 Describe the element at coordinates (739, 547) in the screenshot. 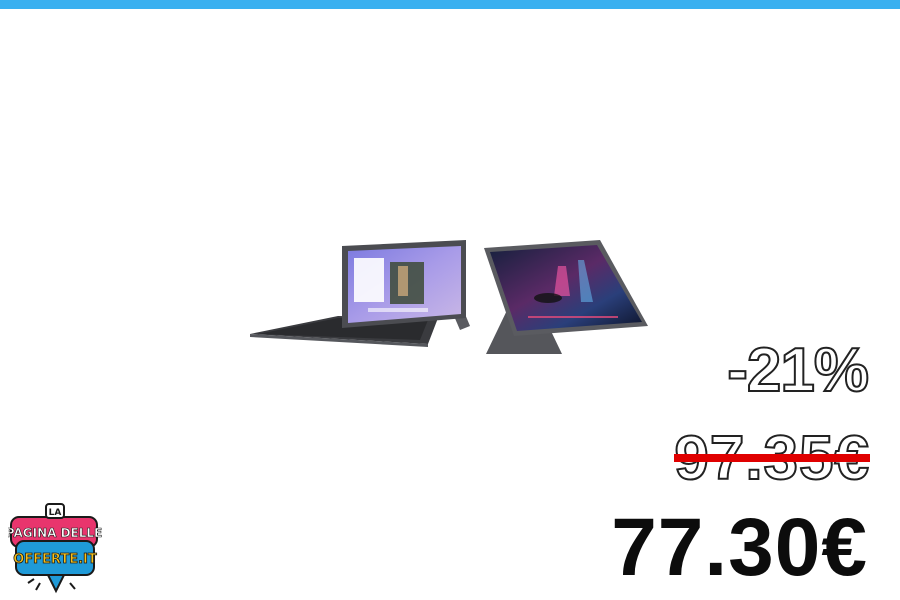

I see `new-price: 77.30€` at that location.